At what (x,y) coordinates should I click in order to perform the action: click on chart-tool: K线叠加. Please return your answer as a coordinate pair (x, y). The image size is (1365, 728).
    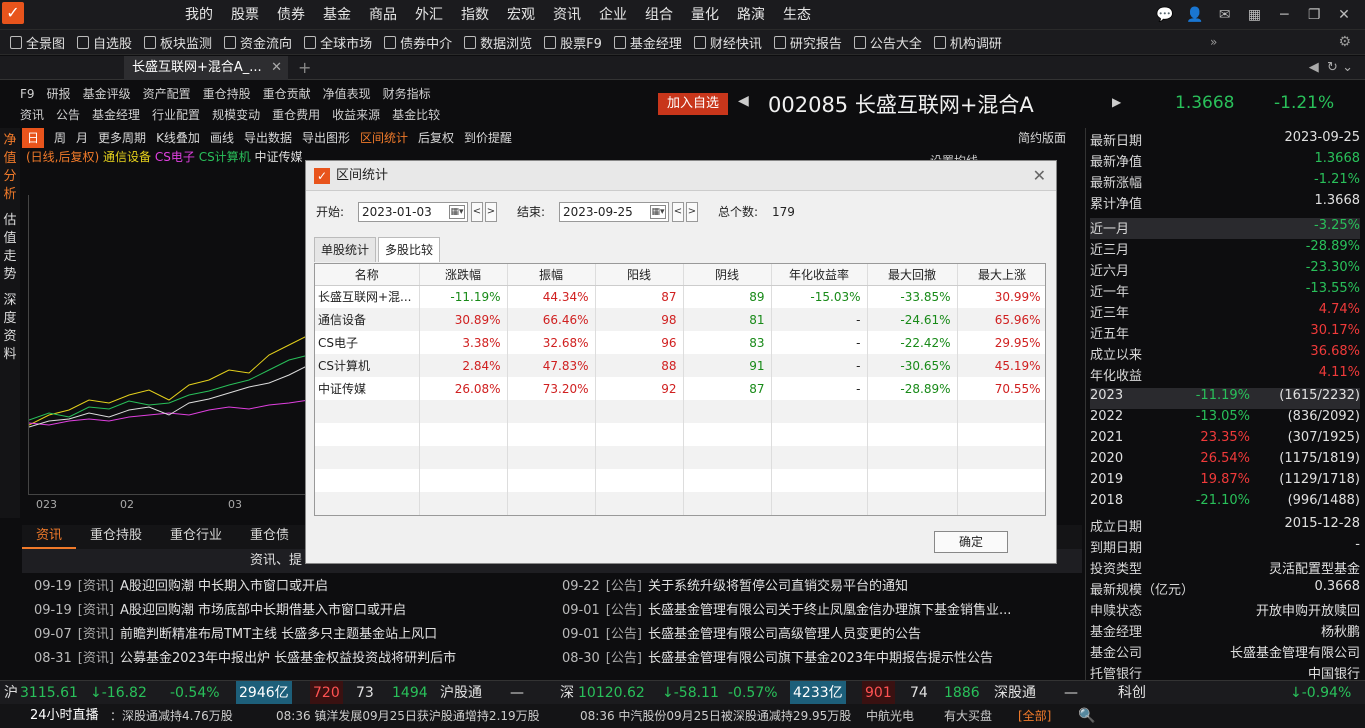
    Looking at the image, I should click on (178, 138).